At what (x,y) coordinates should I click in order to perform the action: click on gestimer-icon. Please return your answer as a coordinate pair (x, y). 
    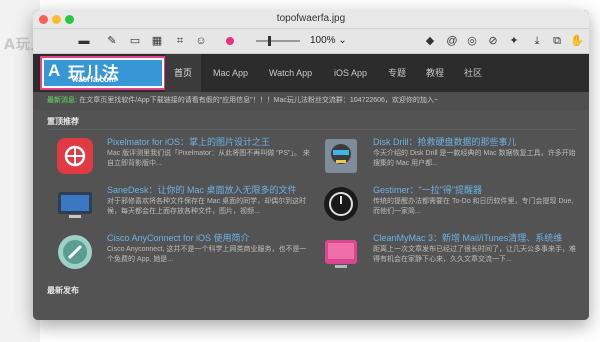
    Looking at the image, I should click on (341, 204).